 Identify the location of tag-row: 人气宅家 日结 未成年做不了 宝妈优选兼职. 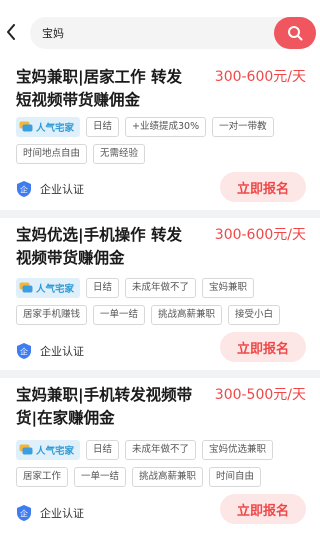
(145, 450).